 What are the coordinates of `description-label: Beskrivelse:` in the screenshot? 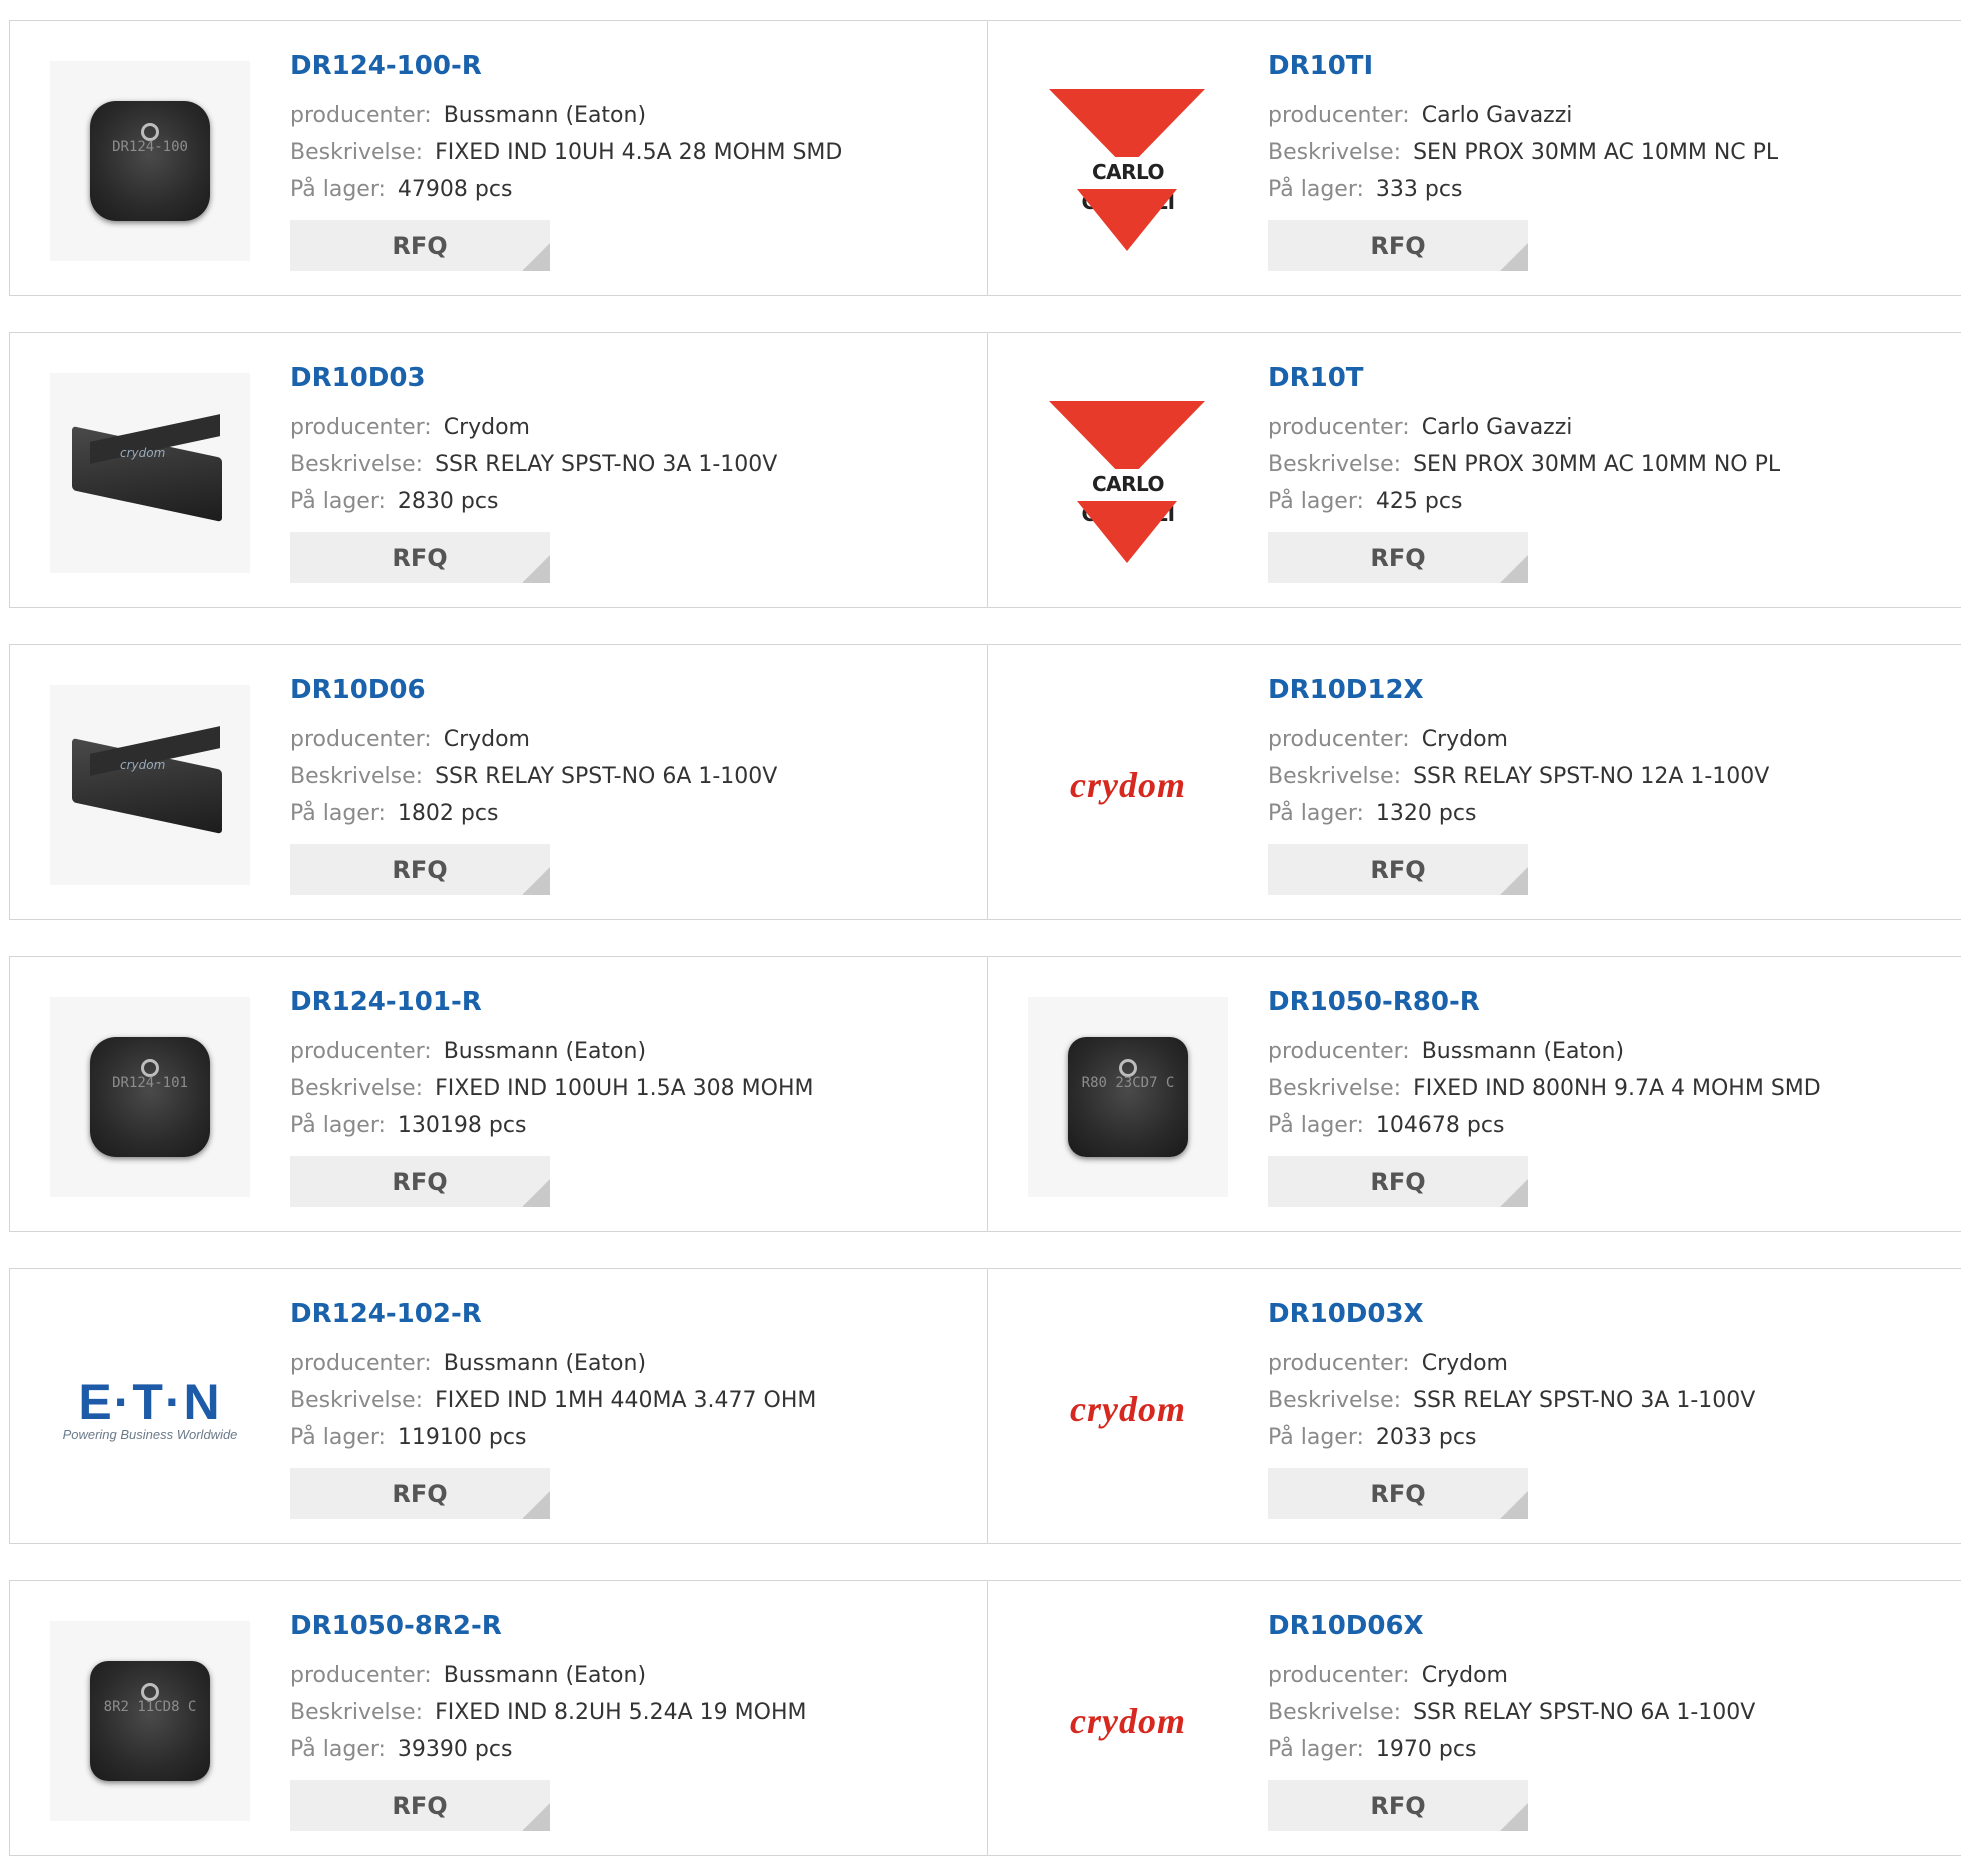 It's located at (1335, 1712).